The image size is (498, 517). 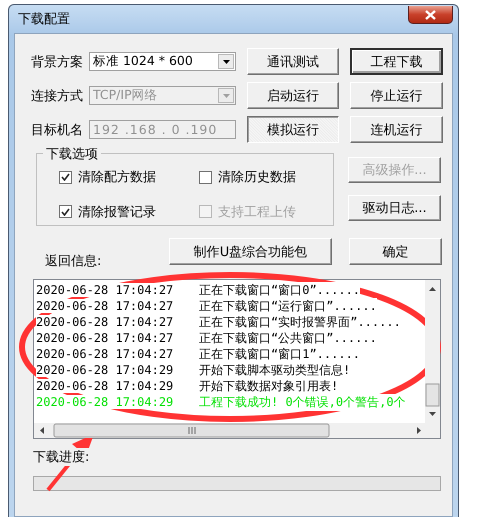 I want to click on action-button: 启动运行, so click(x=293, y=95).